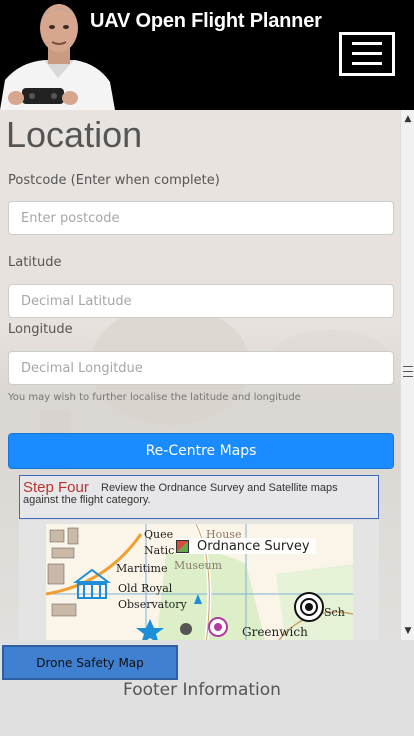  I want to click on map-label: Museum, so click(198, 565).